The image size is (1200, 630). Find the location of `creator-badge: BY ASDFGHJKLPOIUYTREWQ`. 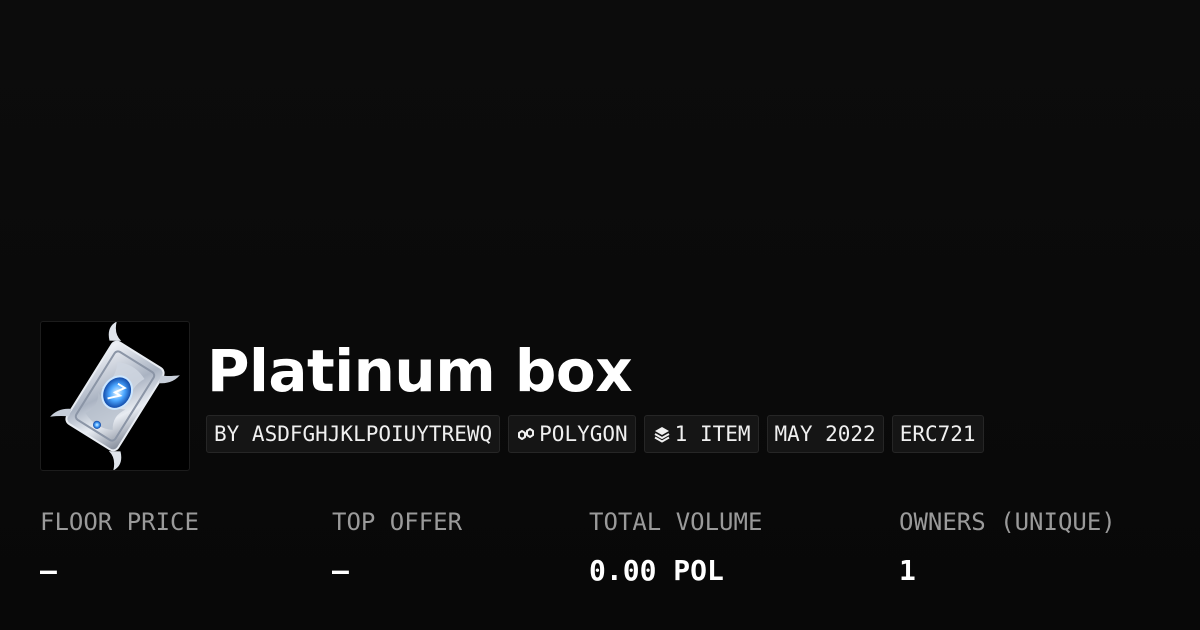

creator-badge: BY ASDFGHJKLPOIUYTREWQ is located at coordinates (353, 434).